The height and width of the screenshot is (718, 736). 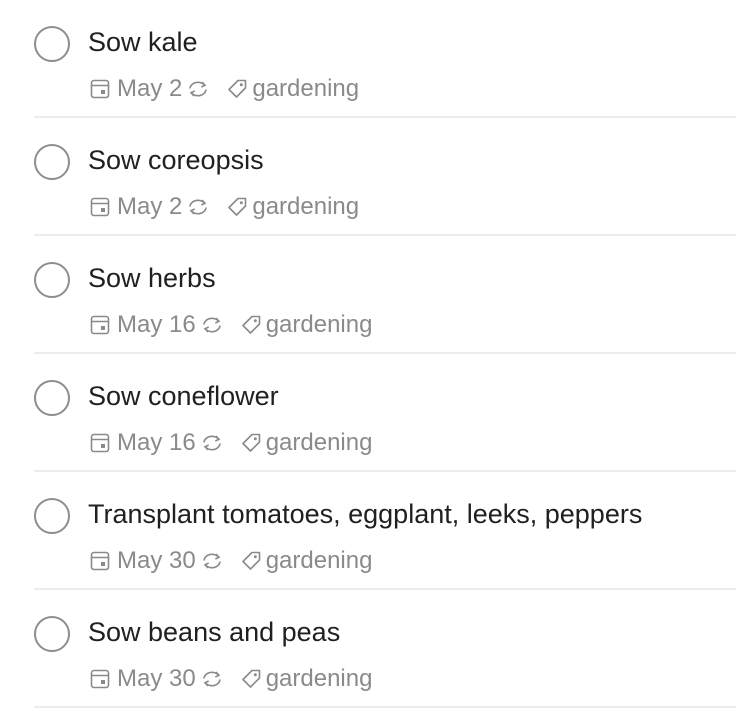 I want to click on task-title: Sow coneflower, so click(x=183, y=396).